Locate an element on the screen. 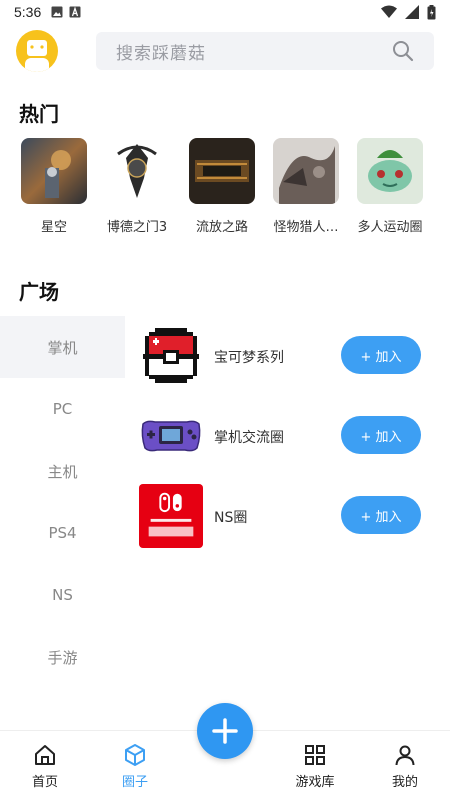 Image resolution: width=450 pixels, height=800 pixels. nav-label: 圈子 is located at coordinates (134, 782).